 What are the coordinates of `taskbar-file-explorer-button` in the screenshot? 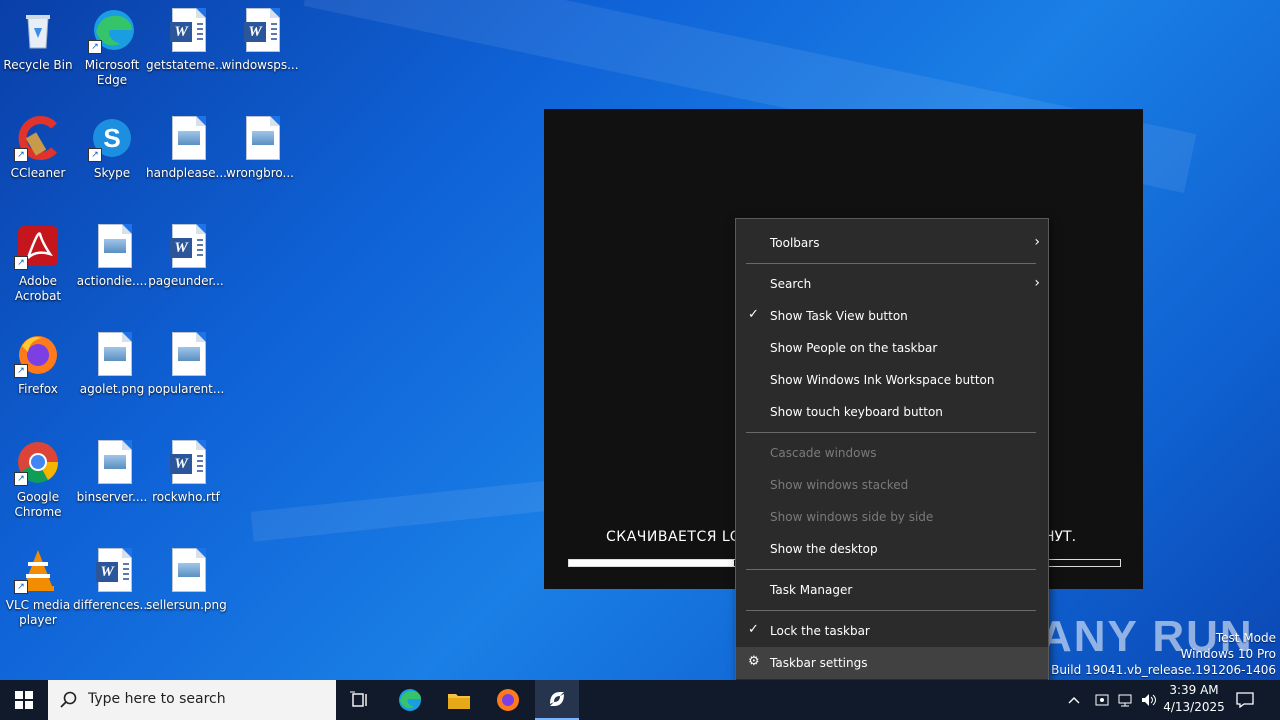 It's located at (459, 700).